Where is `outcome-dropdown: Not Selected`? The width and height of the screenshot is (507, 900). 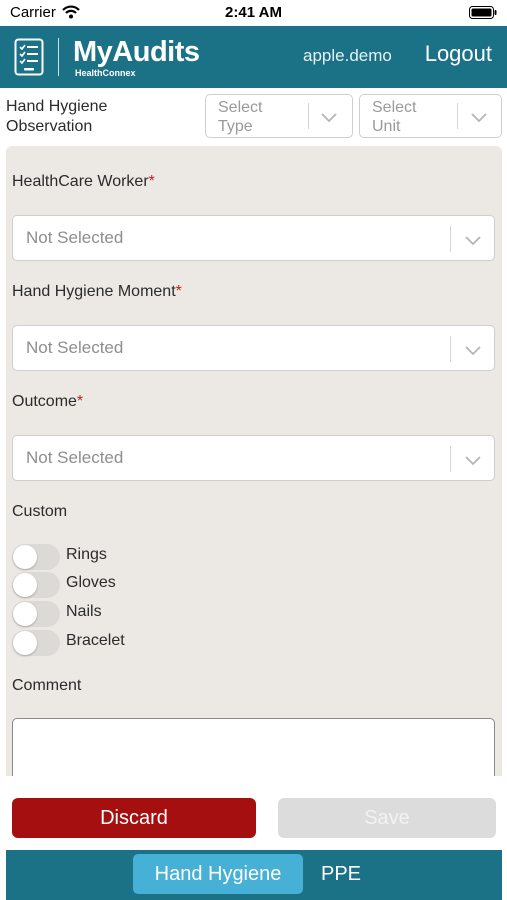 outcome-dropdown: Not Selected is located at coordinates (253, 458).